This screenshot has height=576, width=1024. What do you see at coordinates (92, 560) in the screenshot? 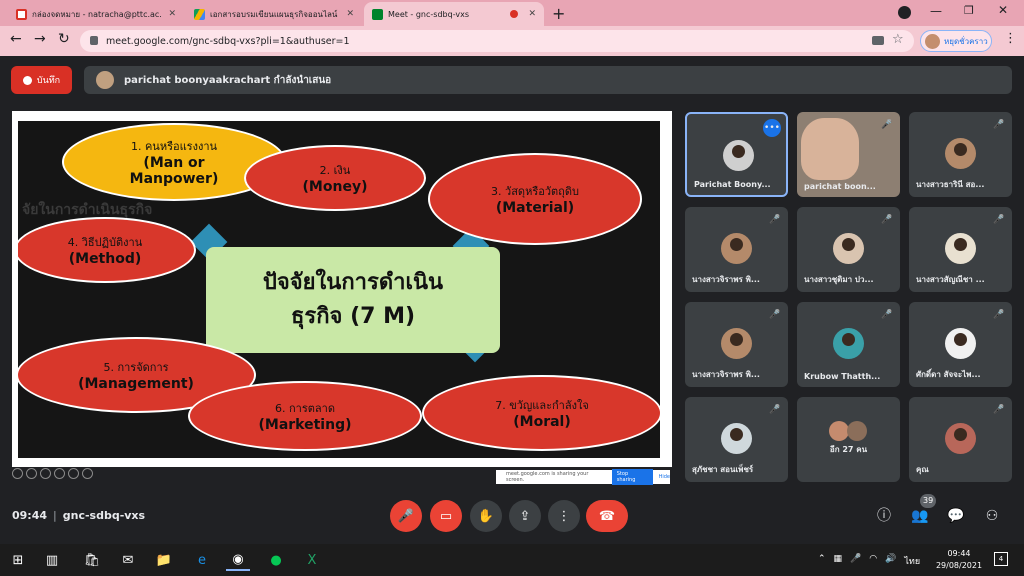
I see `store-icon: 🛍` at bounding box center [92, 560].